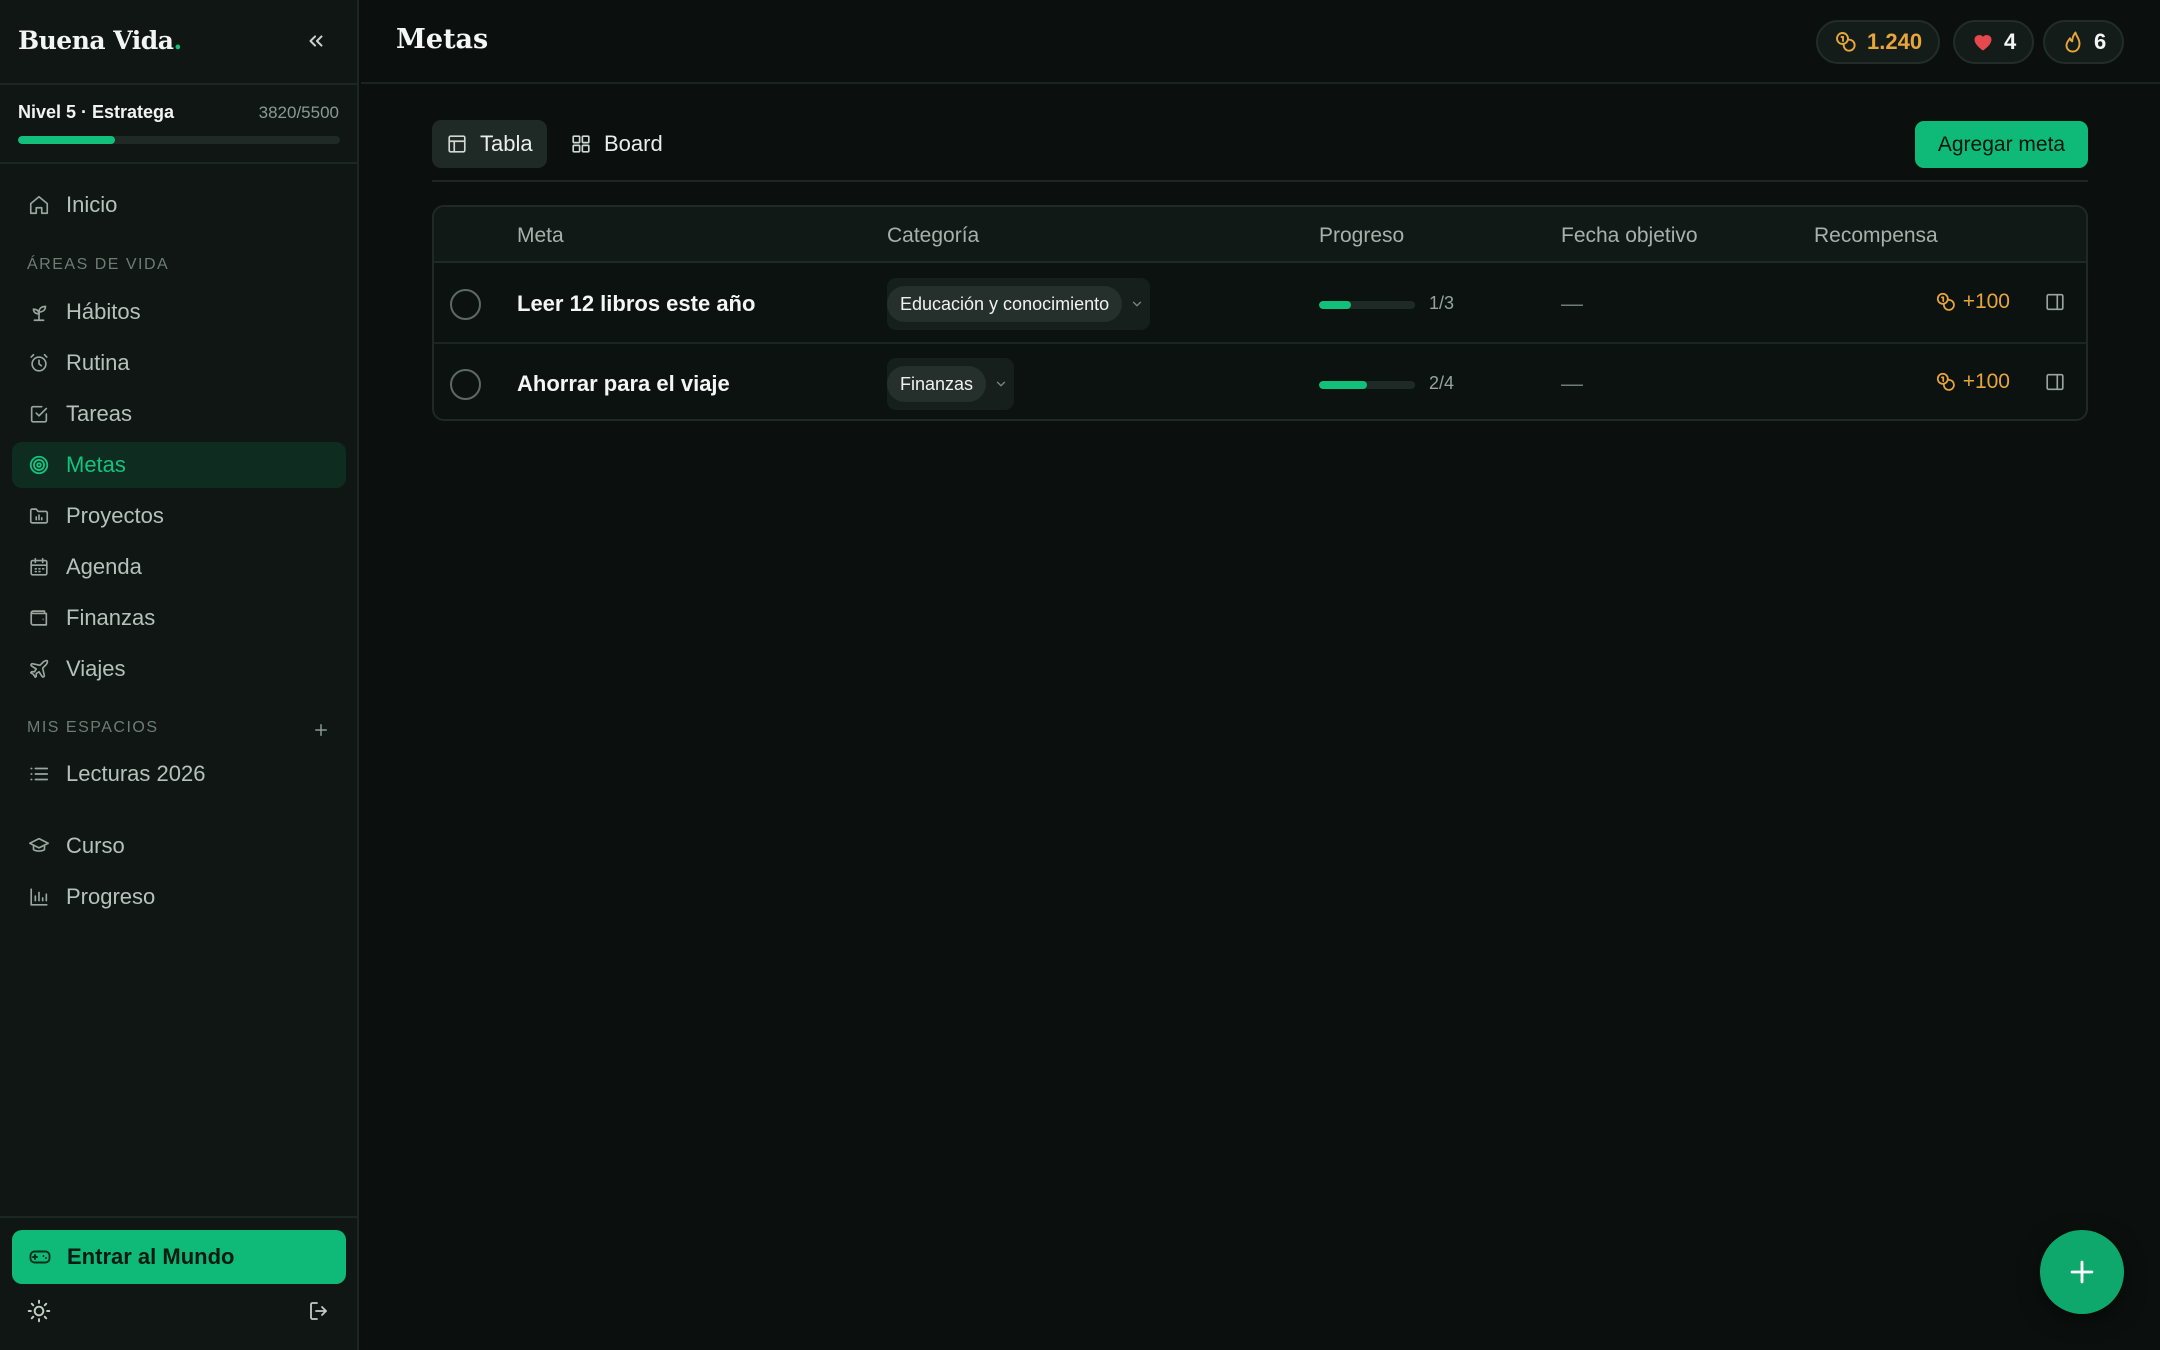 The height and width of the screenshot is (1350, 2160). I want to click on sidebar-item-label: Progreso, so click(111, 896).